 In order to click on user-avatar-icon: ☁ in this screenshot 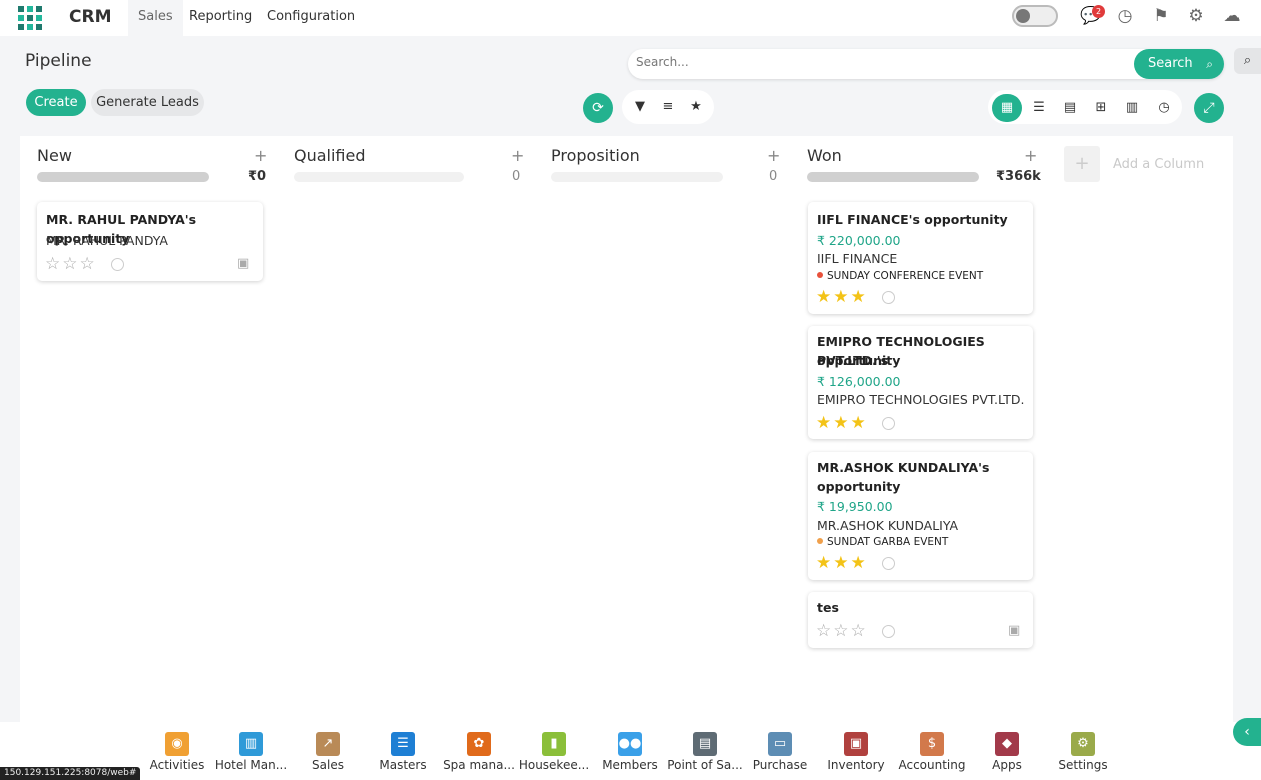, I will do `click(1232, 16)`.